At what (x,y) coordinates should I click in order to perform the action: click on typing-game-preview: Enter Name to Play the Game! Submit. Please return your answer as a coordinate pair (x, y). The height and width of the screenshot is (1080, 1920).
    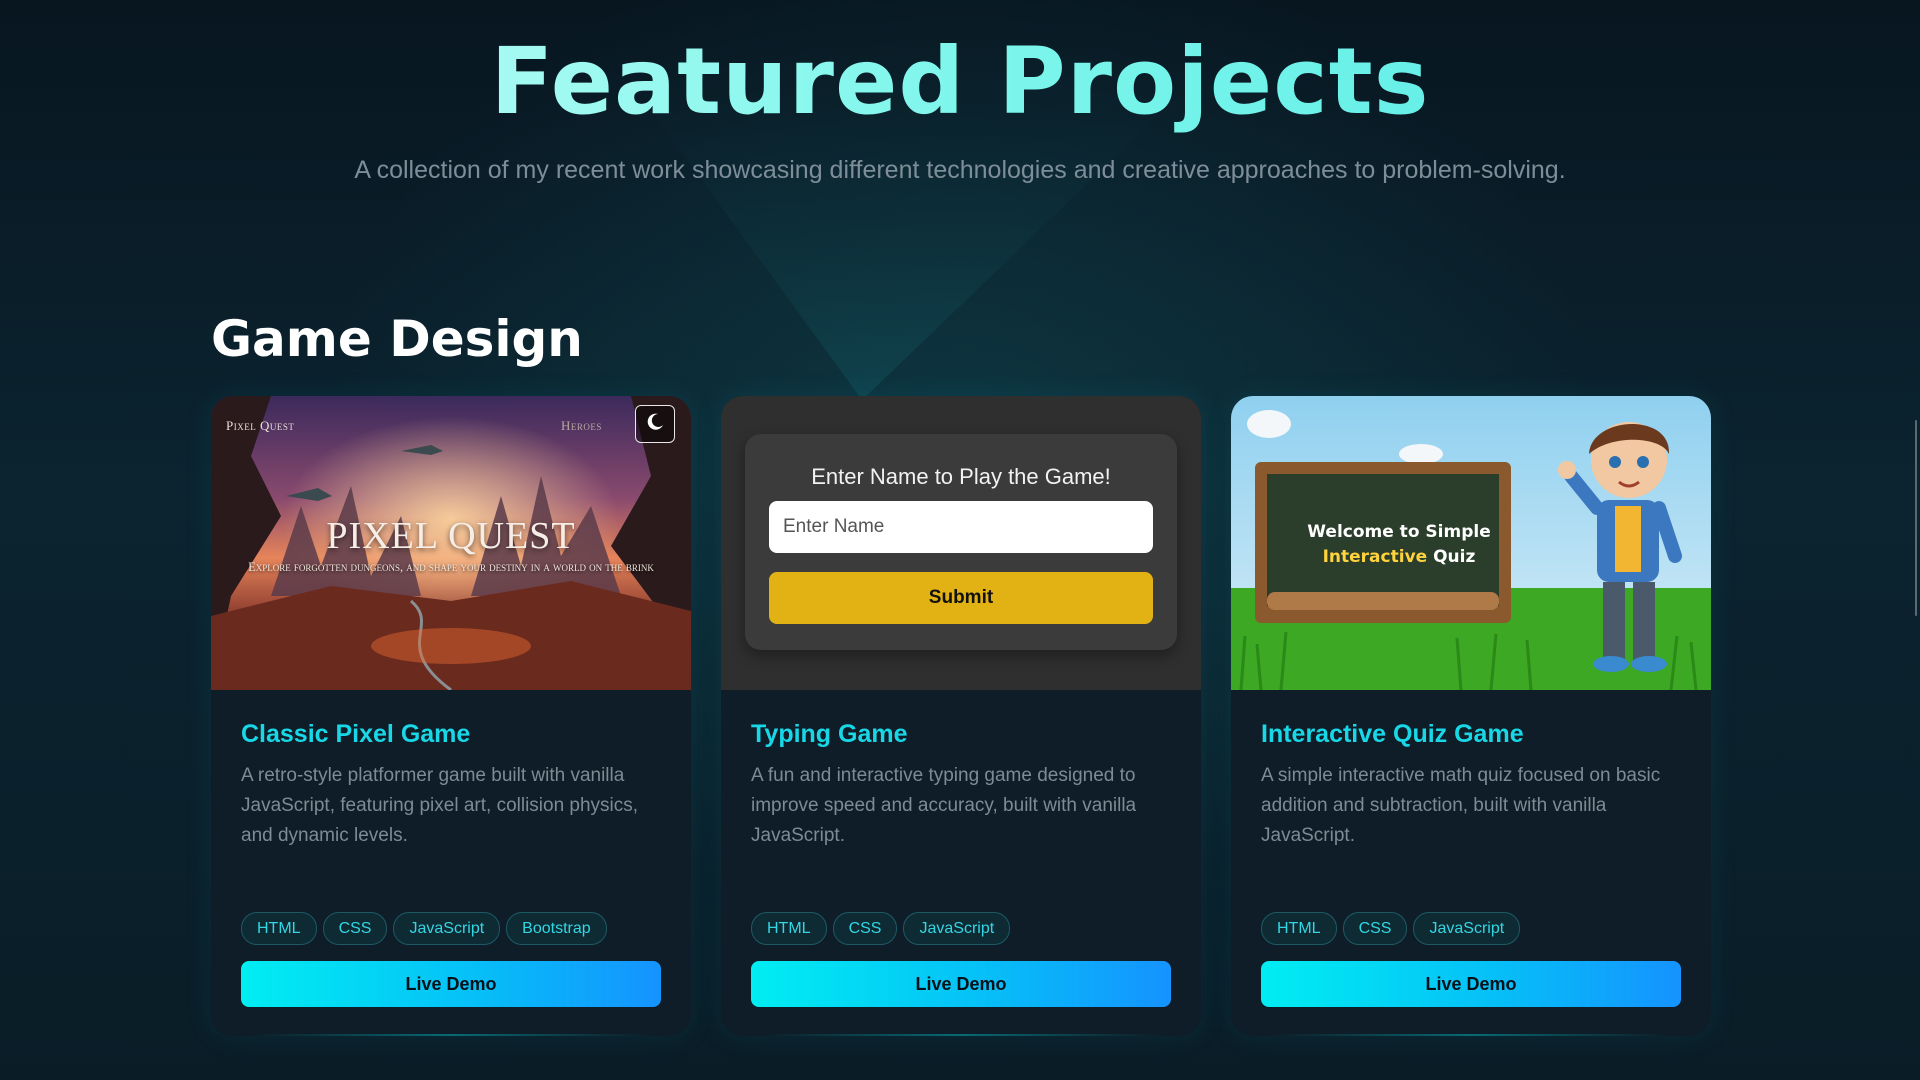
    Looking at the image, I should click on (961, 543).